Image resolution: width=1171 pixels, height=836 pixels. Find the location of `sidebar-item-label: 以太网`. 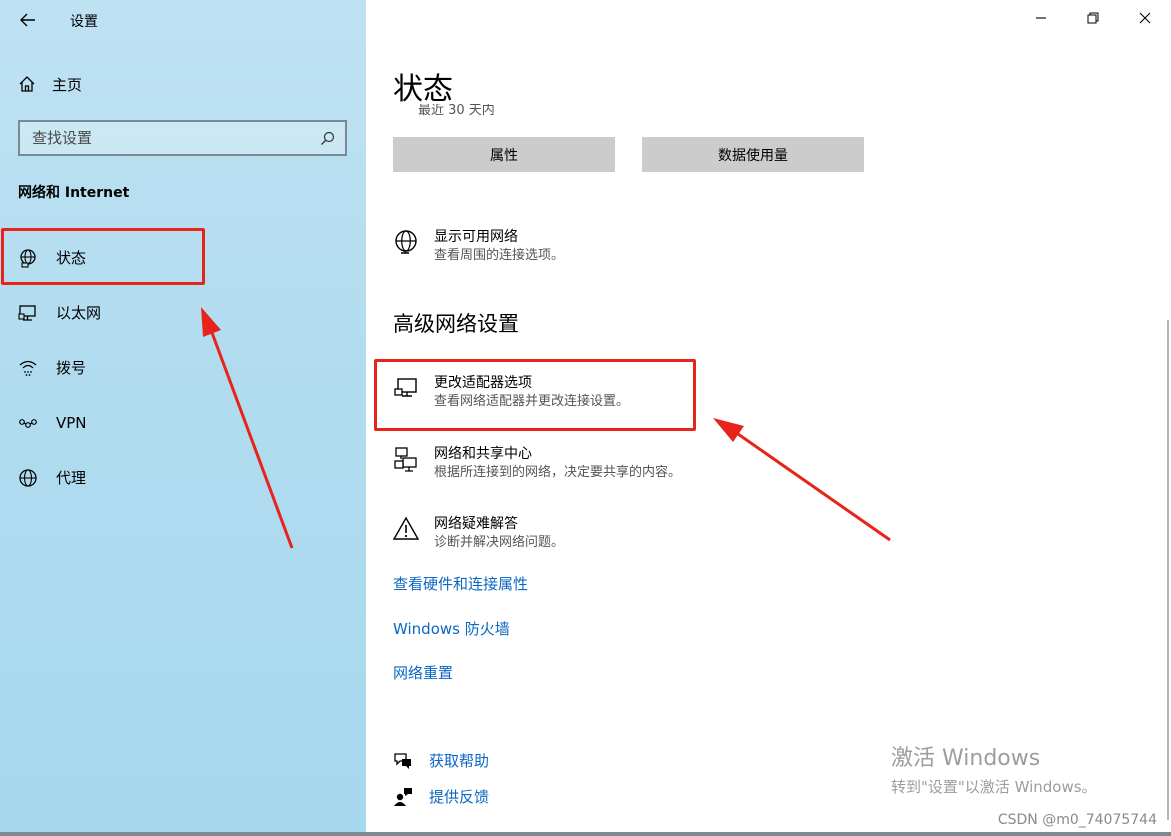

sidebar-item-label: 以太网 is located at coordinates (79, 313).